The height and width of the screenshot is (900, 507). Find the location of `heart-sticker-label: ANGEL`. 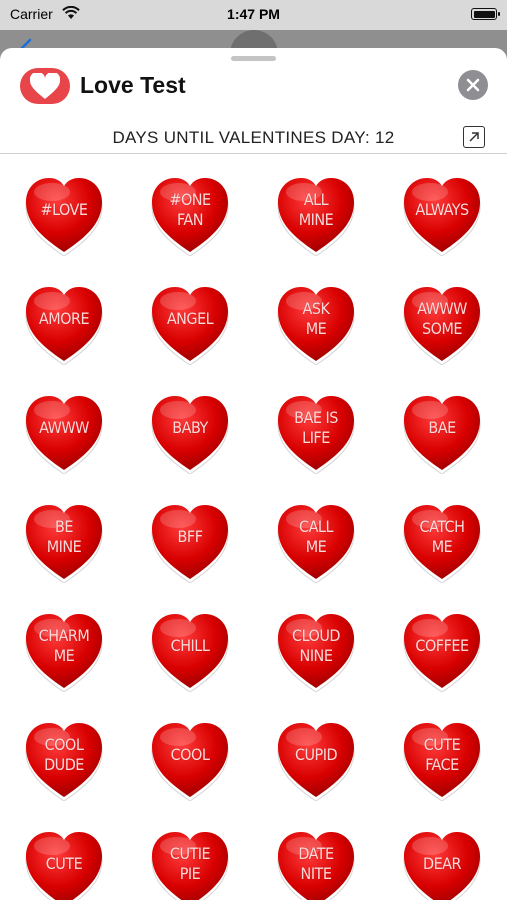

heart-sticker-label: ANGEL is located at coordinates (190, 318).